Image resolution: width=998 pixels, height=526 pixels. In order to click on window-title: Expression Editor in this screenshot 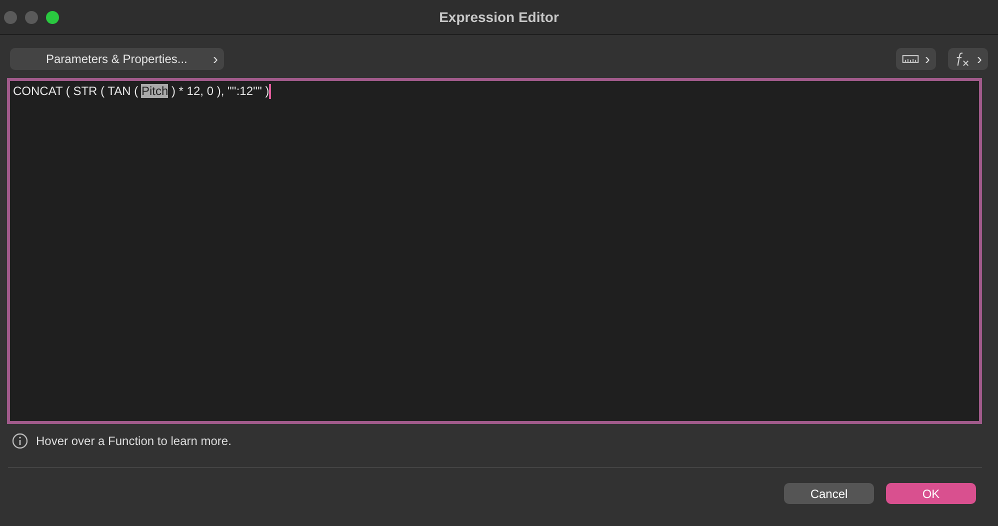, I will do `click(499, 17)`.